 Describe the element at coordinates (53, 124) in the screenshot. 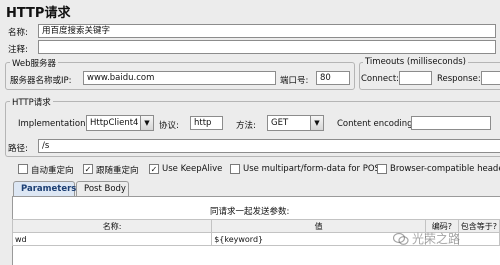

I see `implementation-label: Implementation:` at that location.